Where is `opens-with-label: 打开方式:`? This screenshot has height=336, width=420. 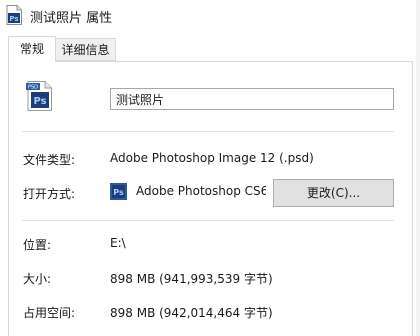
opens-with-label: 打开方式: is located at coordinates (49, 194).